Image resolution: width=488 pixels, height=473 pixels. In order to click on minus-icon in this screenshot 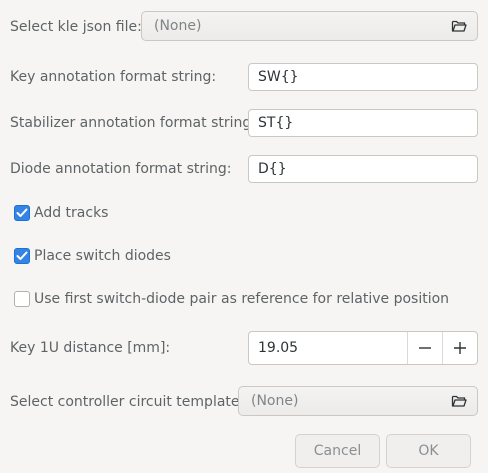, I will do `click(425, 348)`.